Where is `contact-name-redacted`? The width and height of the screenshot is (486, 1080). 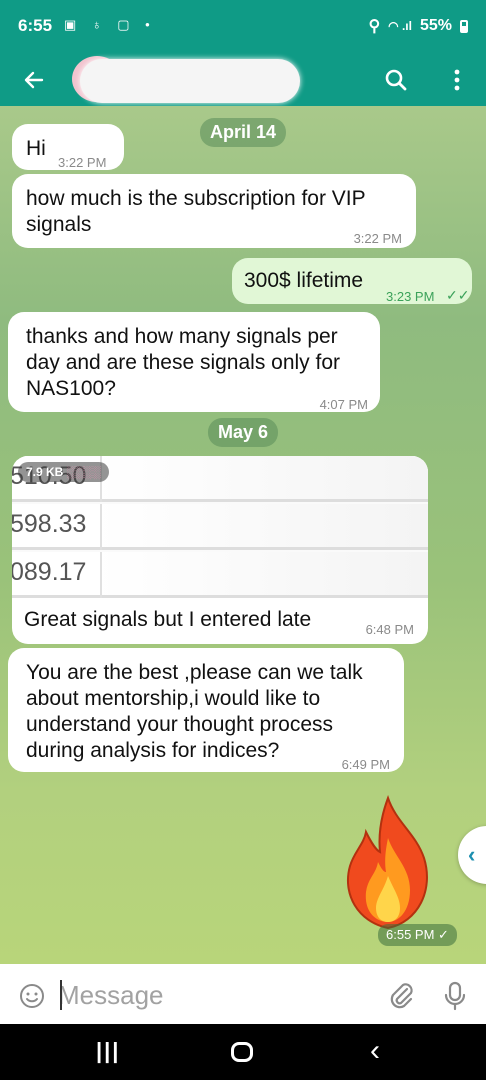 contact-name-redacted is located at coordinates (190, 81).